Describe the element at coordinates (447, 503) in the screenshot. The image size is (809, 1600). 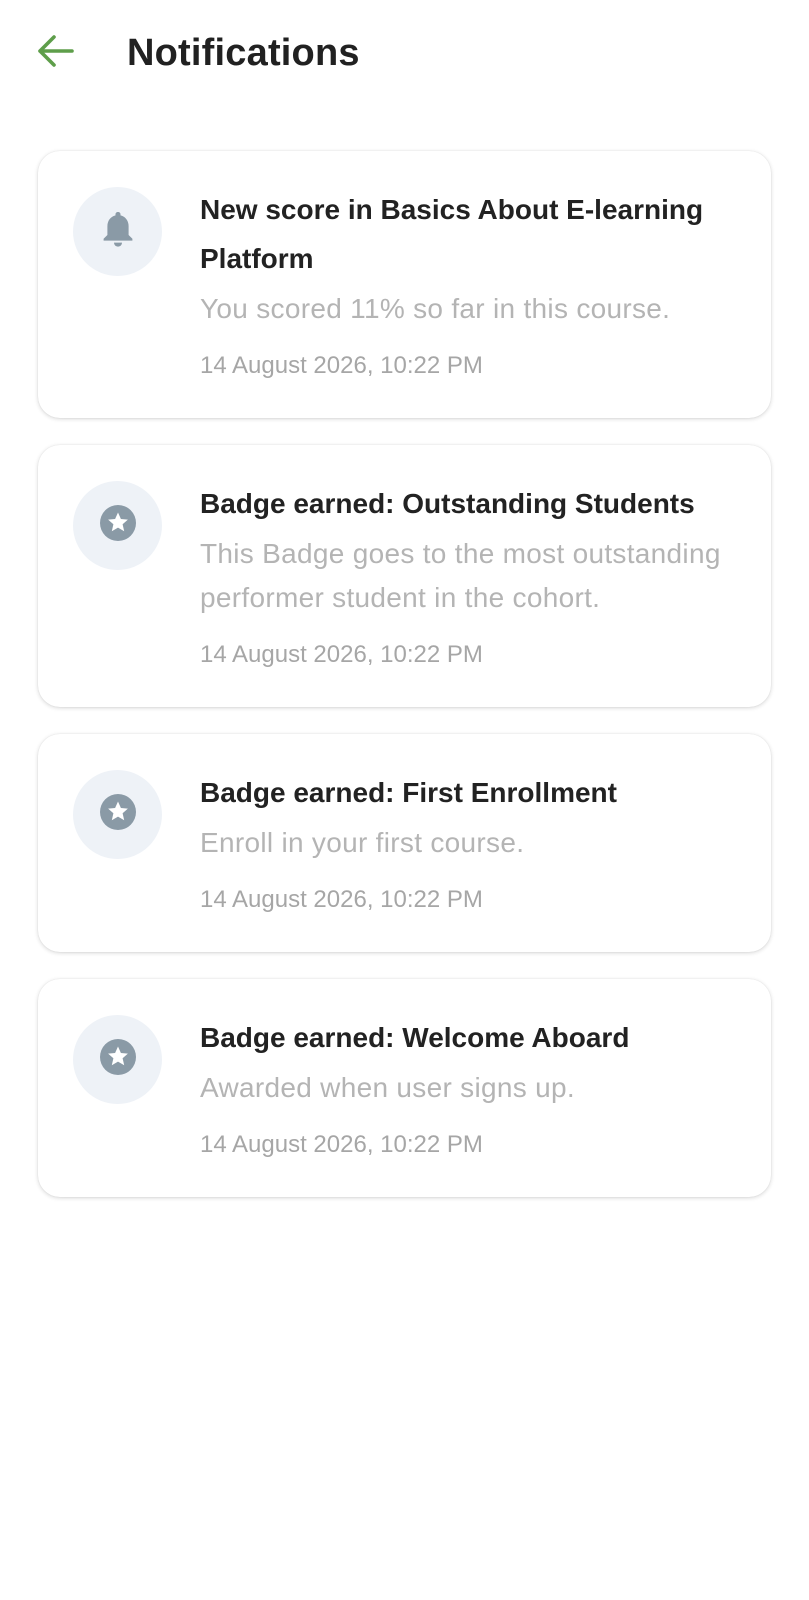
I see `notification-title: Badge earned: Outstanding Students` at that location.